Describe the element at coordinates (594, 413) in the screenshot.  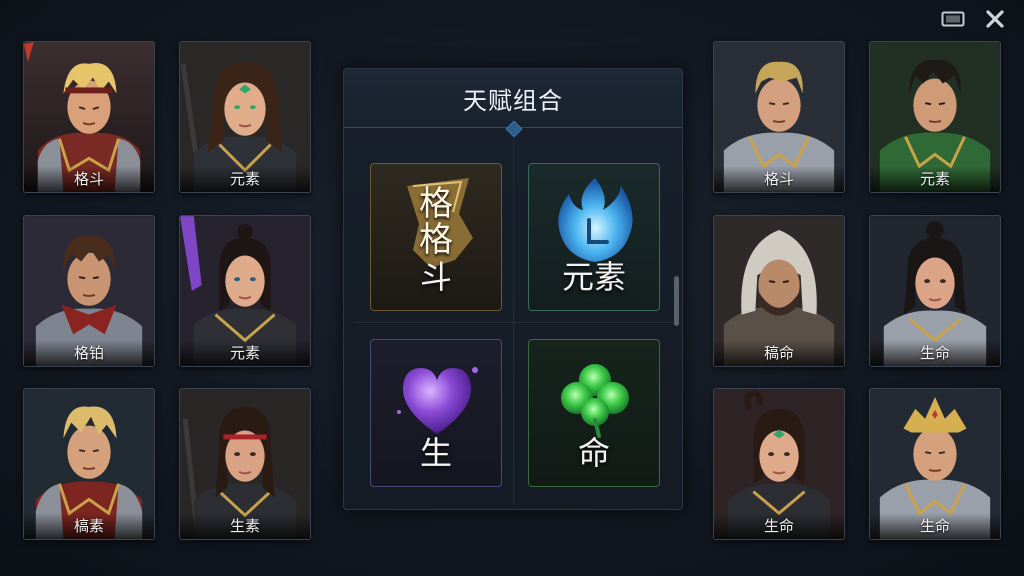
I see `talent-slot-life-clover: 命` at that location.